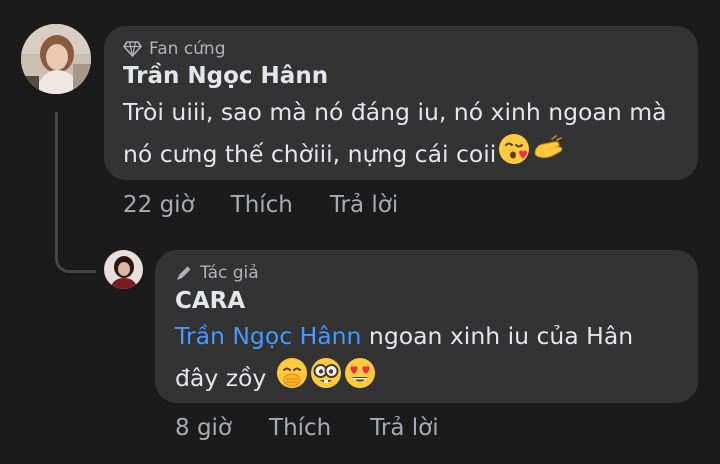 The width and height of the screenshot is (720, 464). I want to click on comment-actions: 22 giờ Thích Trả lời, so click(260, 205).